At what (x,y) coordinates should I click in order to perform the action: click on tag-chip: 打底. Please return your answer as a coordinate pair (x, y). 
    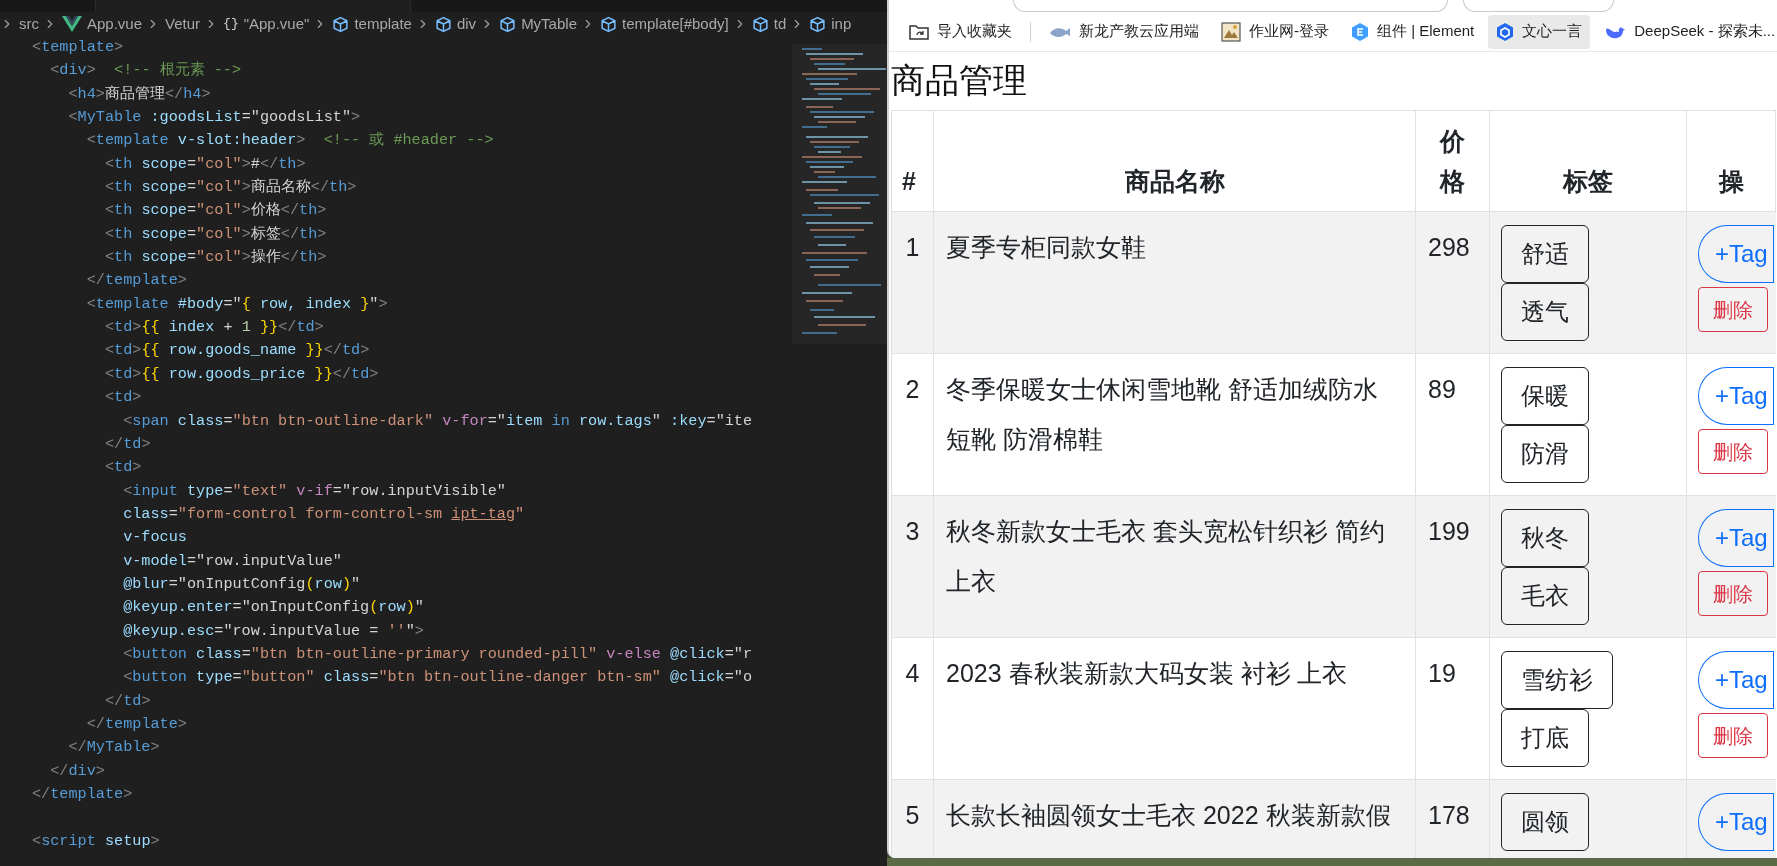
    Looking at the image, I should click on (1545, 738).